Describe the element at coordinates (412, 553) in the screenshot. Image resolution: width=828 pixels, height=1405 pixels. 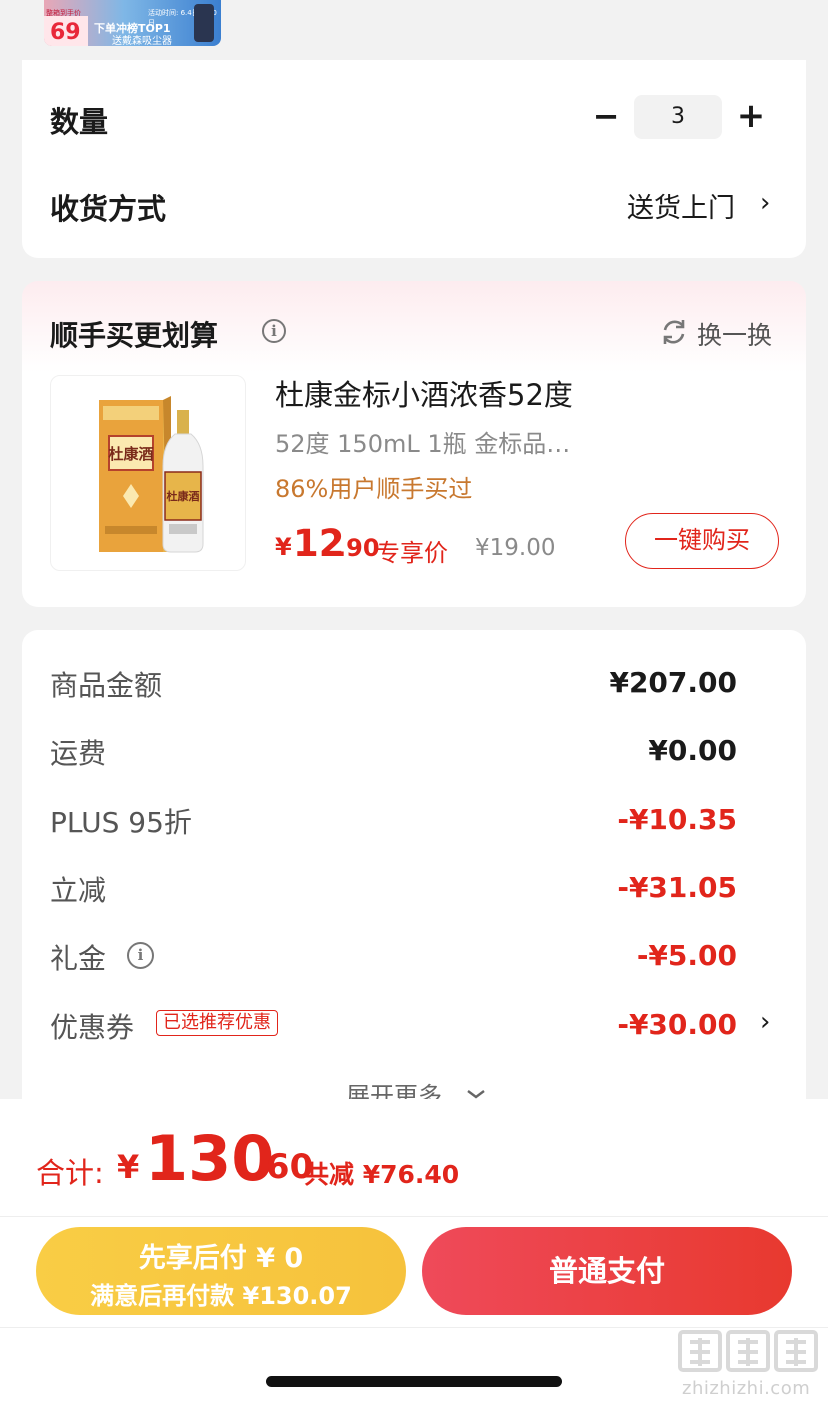
I see `product-price-tag: 专享价` at that location.